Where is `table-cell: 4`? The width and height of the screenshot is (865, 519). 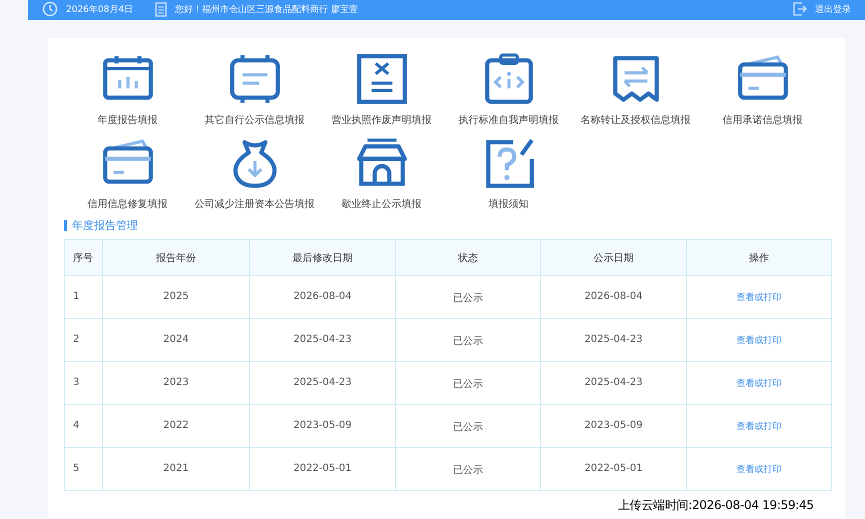
table-cell: 4 is located at coordinates (83, 426).